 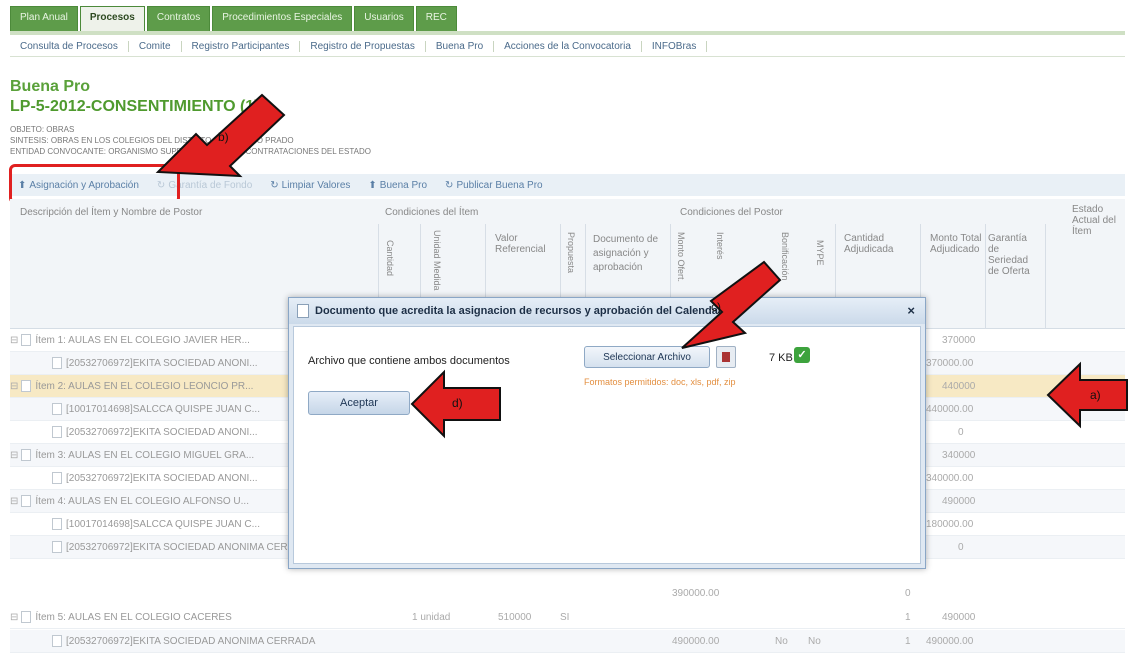 I want to click on arrow-c-icon, so click(x=731, y=304).